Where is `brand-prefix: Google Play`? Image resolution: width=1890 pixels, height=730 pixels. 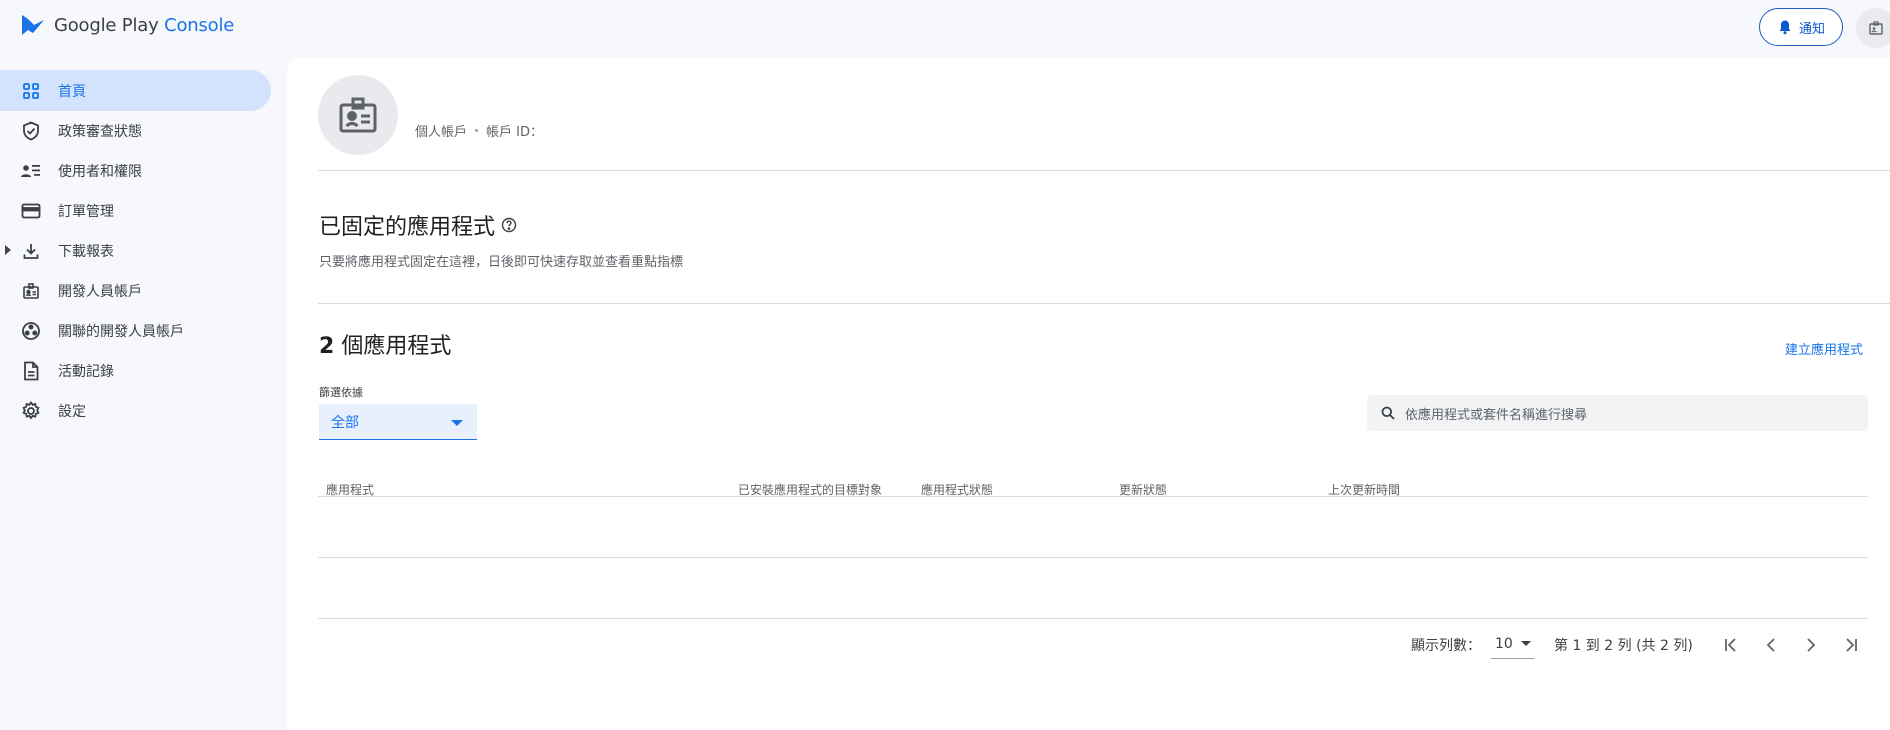 brand-prefix: Google Play is located at coordinates (106, 25).